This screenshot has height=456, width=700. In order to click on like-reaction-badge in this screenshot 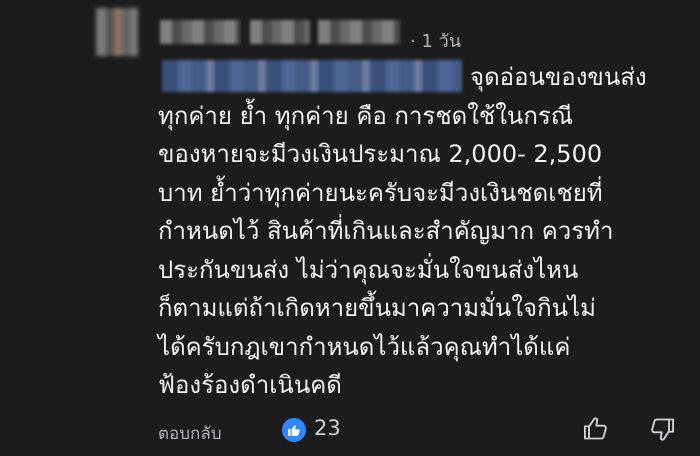, I will do `click(294, 430)`.